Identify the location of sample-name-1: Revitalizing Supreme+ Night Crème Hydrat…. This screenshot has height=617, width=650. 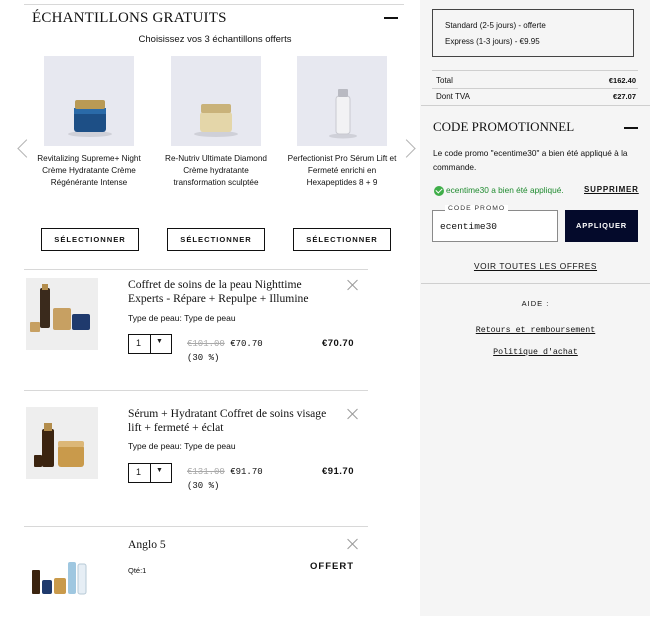
(89, 171).